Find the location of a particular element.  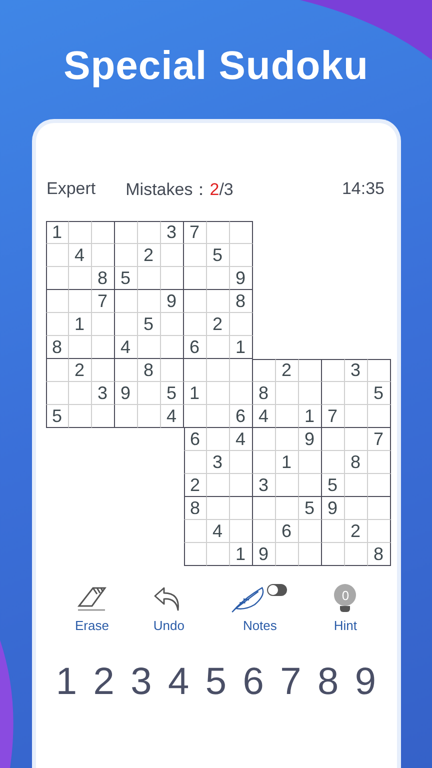

number-key: 6 is located at coordinates (253, 682).